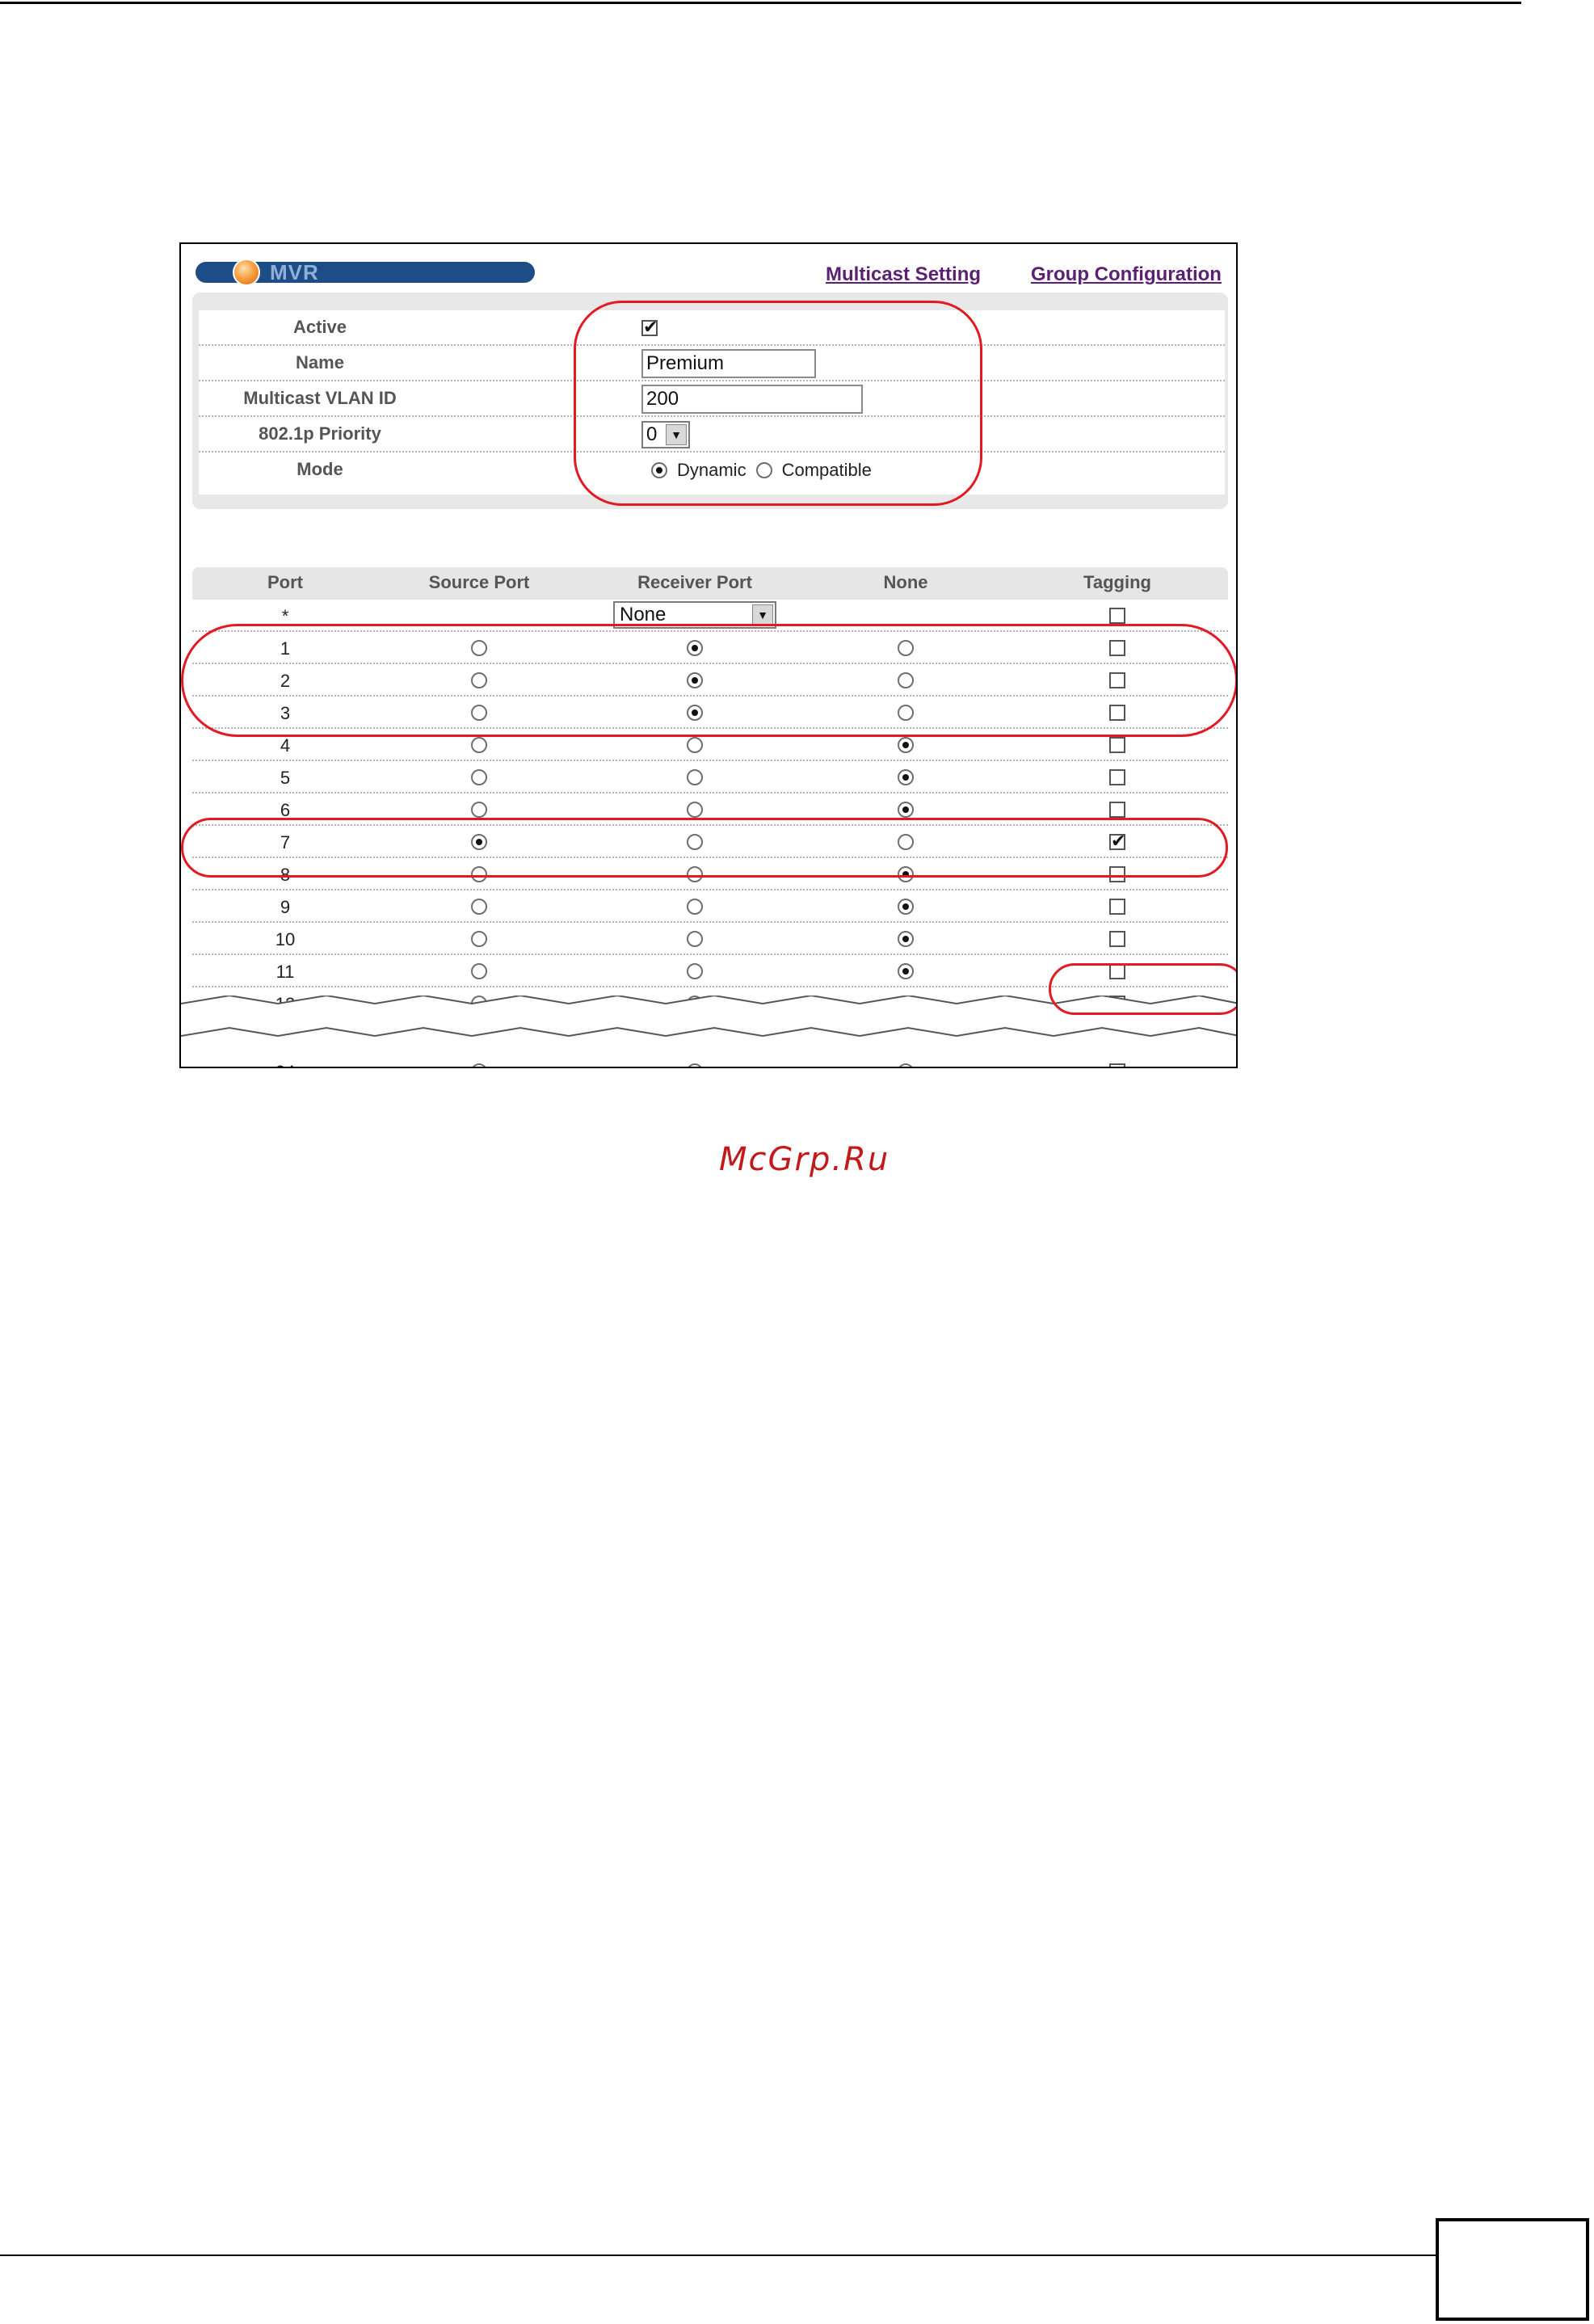 The width and height of the screenshot is (1594, 2324). I want to click on mode-dynamic-label: Dynamic, so click(712, 470).